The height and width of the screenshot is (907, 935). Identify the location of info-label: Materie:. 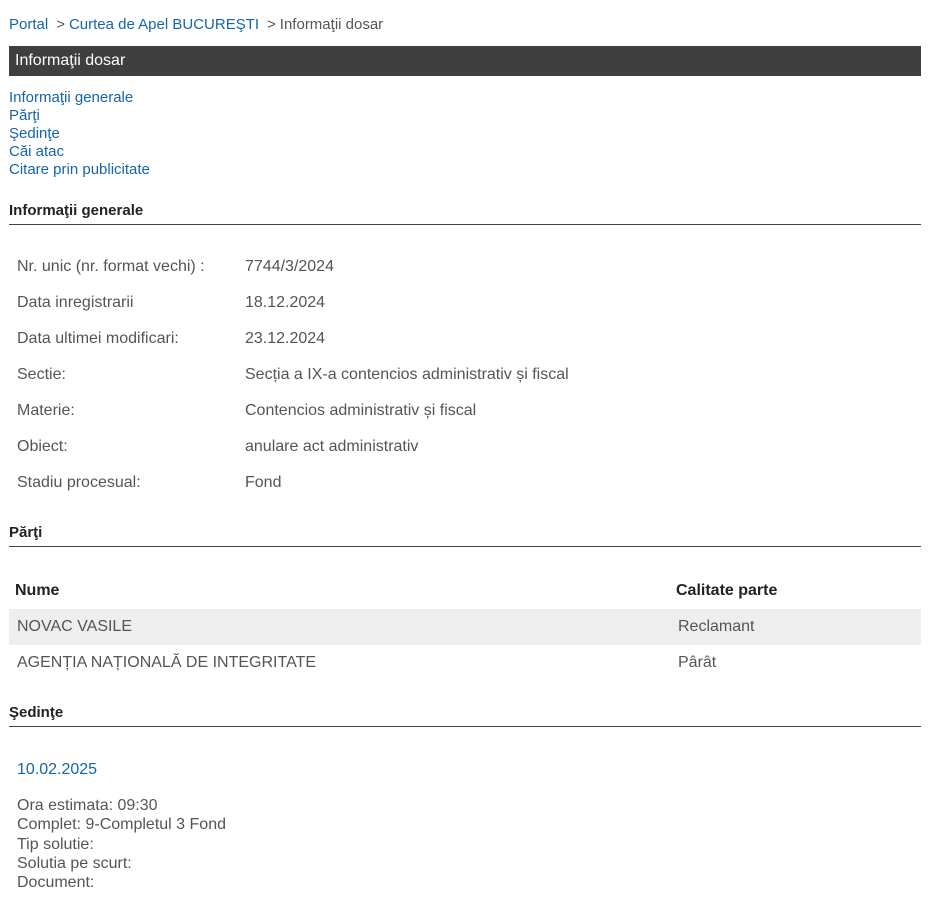
(46, 410).